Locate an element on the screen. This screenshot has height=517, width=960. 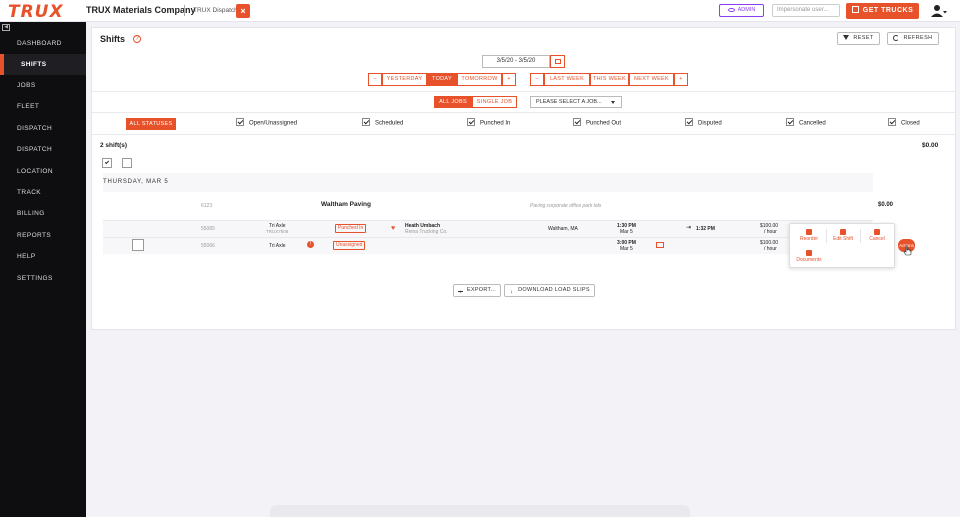
week-plus-button: + is located at coordinates (681, 79).